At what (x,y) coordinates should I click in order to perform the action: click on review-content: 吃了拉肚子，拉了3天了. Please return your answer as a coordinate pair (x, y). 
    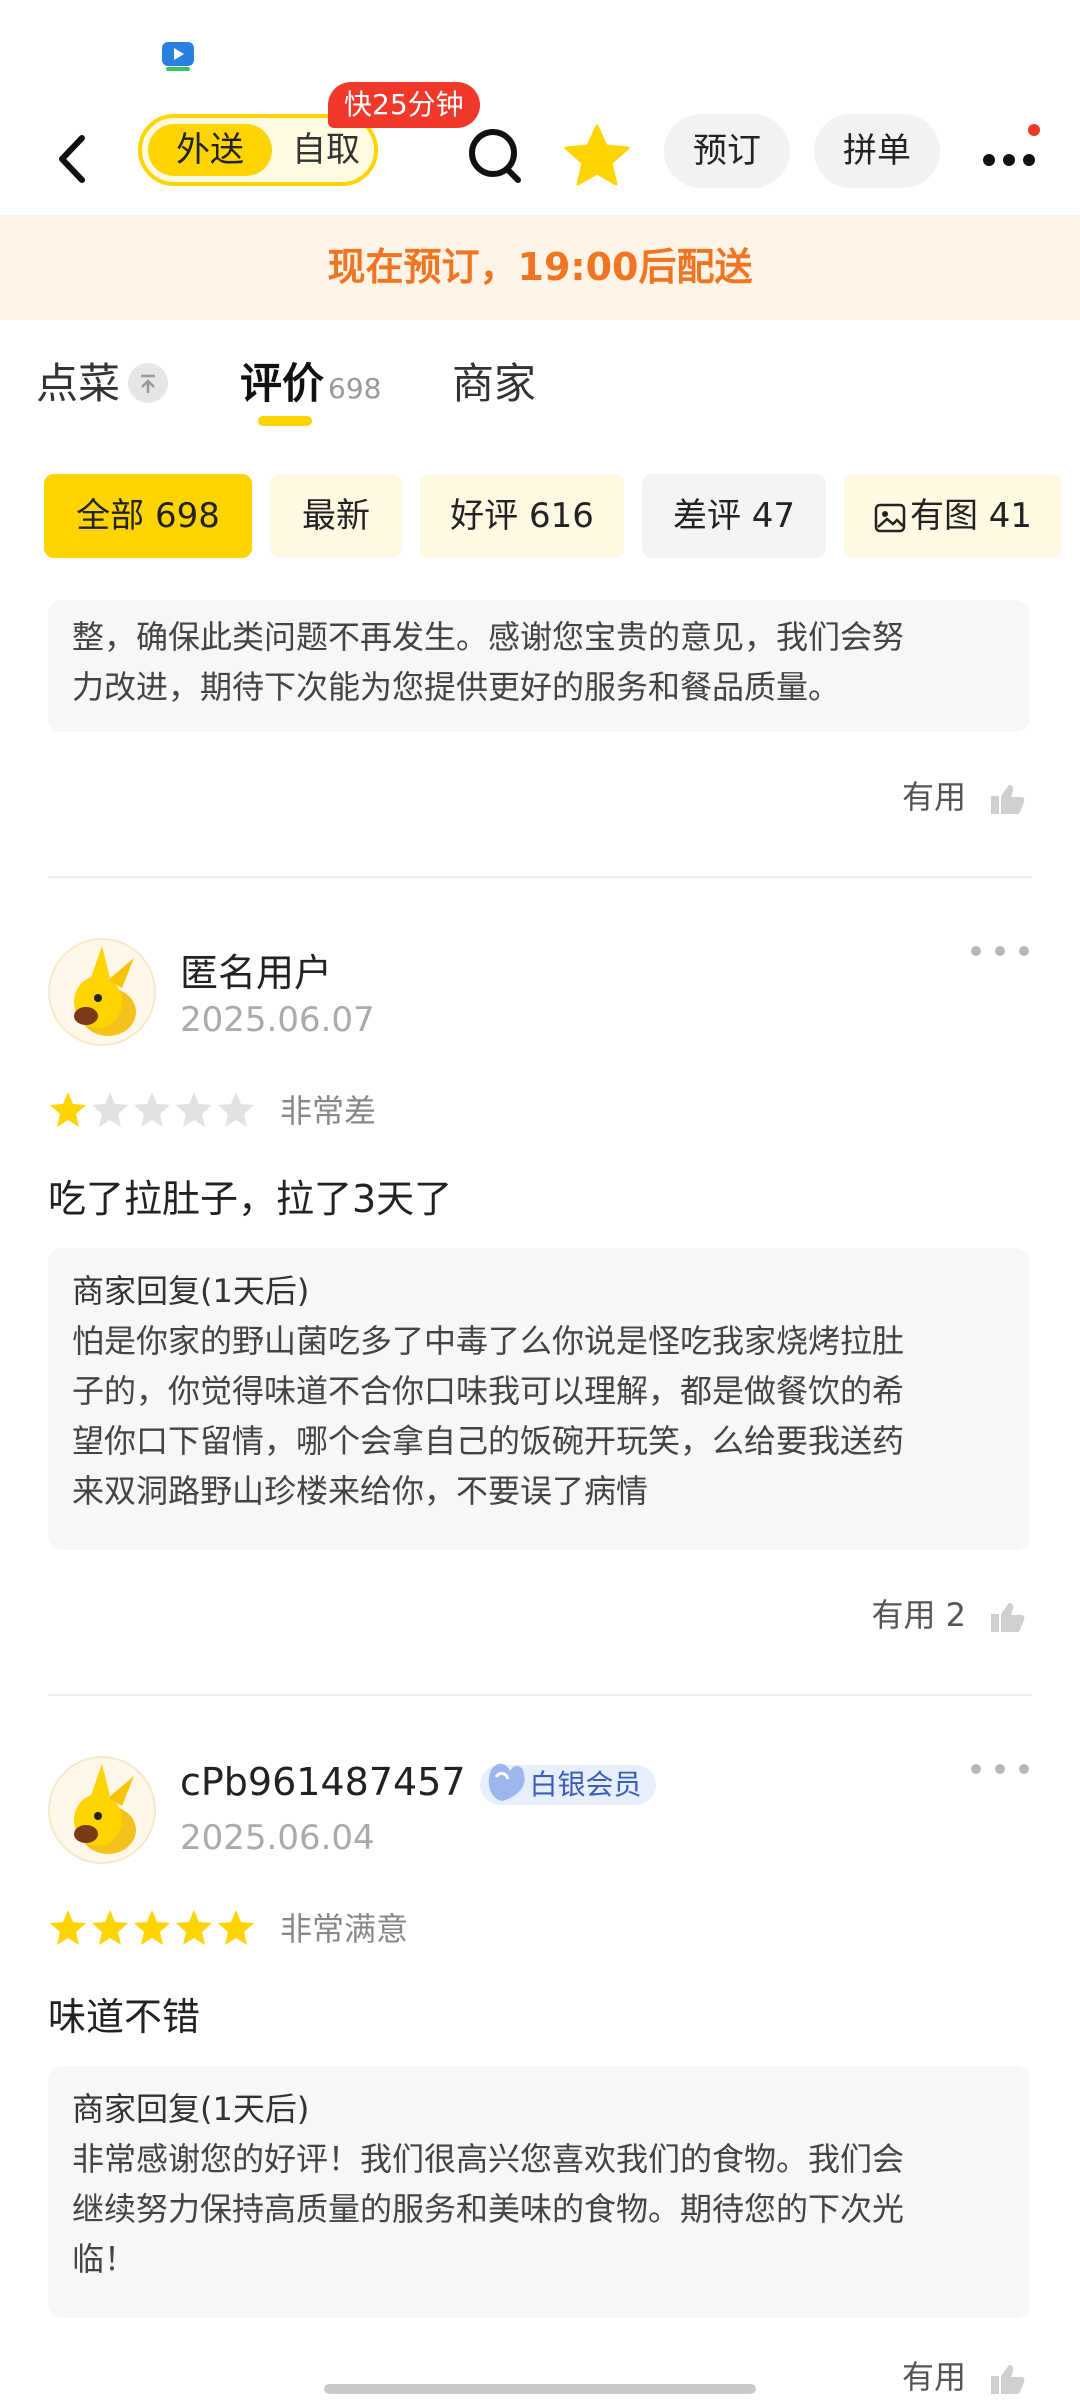
    Looking at the image, I should click on (250, 1199).